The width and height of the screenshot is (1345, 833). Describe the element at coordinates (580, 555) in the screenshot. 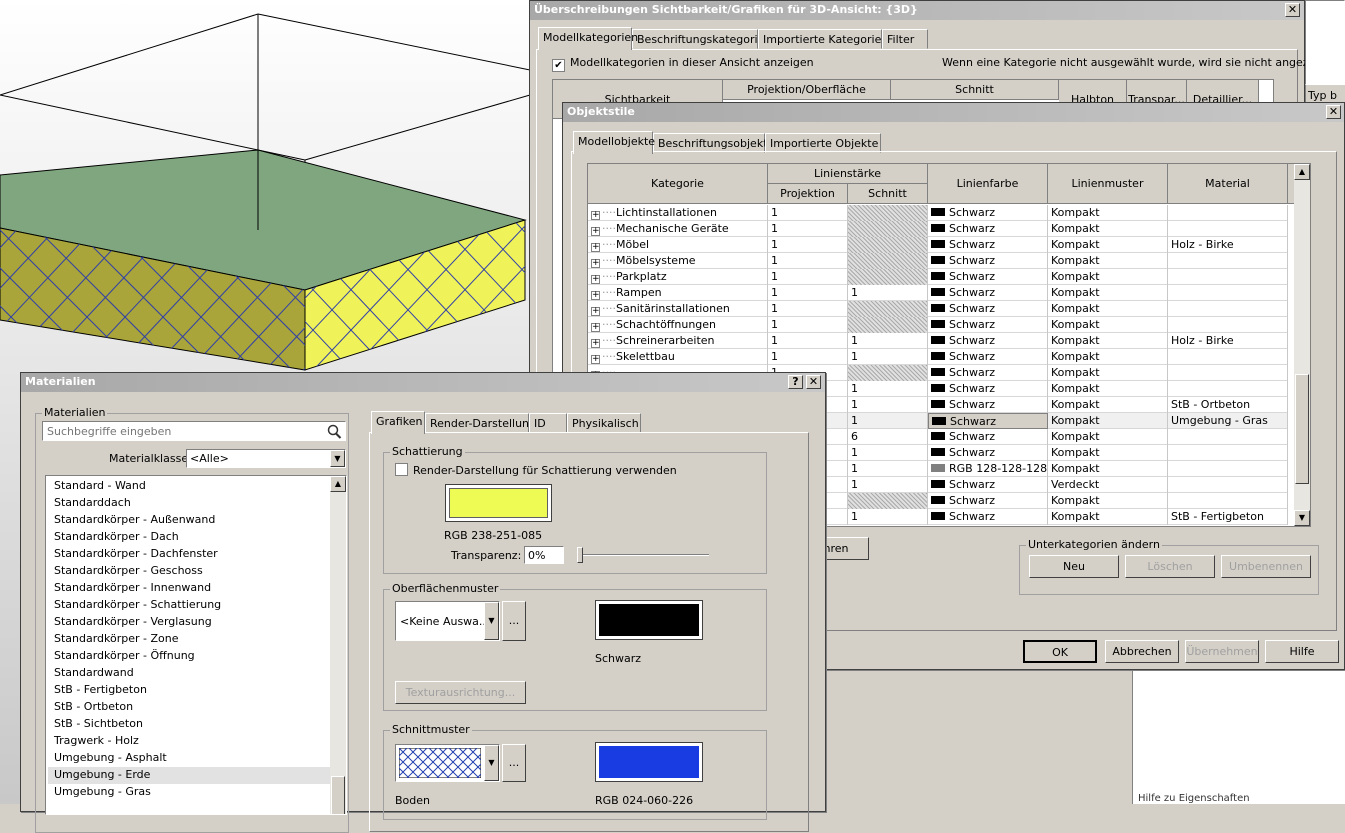

I see `transparency-slider-thumb` at that location.